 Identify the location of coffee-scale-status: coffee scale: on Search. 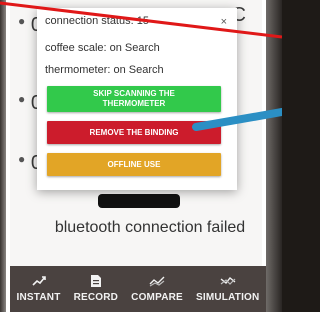
(102, 48).